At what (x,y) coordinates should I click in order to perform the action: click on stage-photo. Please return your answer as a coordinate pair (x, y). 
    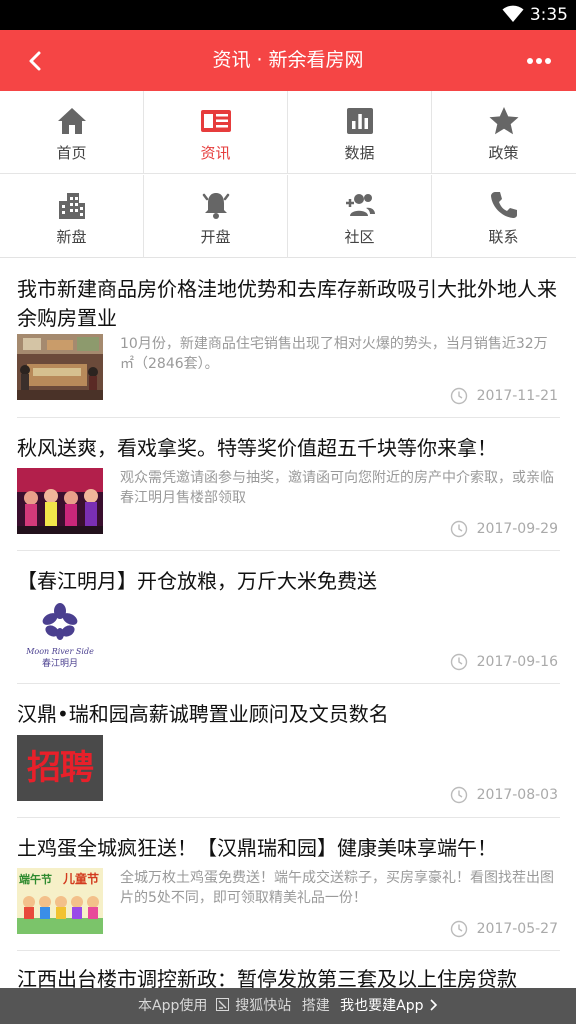
    Looking at the image, I should click on (60, 501).